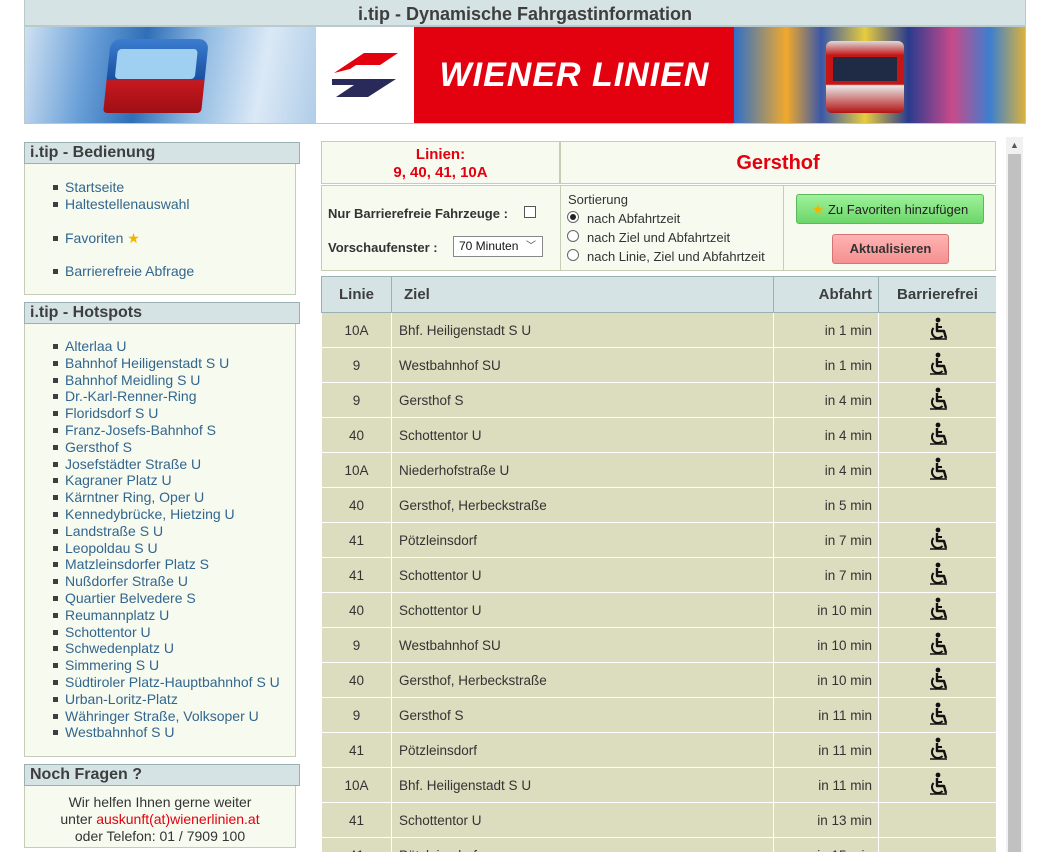 The image size is (1055, 852). I want to click on hotspot-link: Josefstädter Straße U, so click(160, 464).